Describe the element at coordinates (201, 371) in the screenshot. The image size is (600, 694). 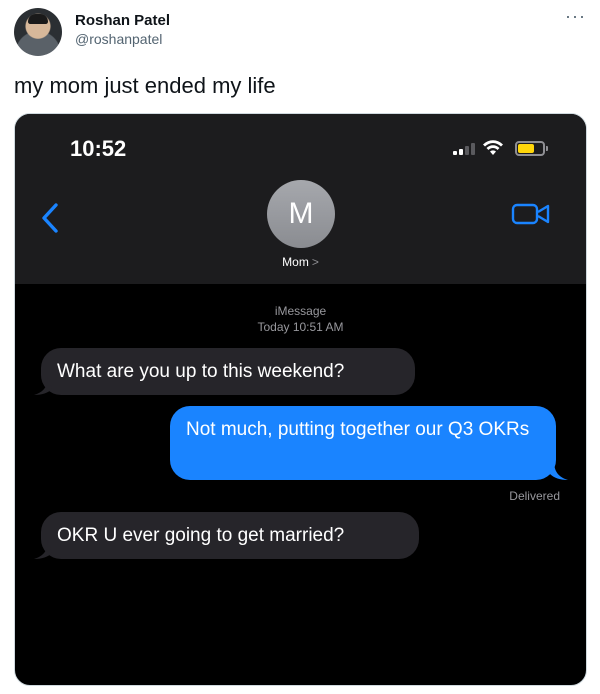
I see `message-text: What are you up to this weekend?` at that location.